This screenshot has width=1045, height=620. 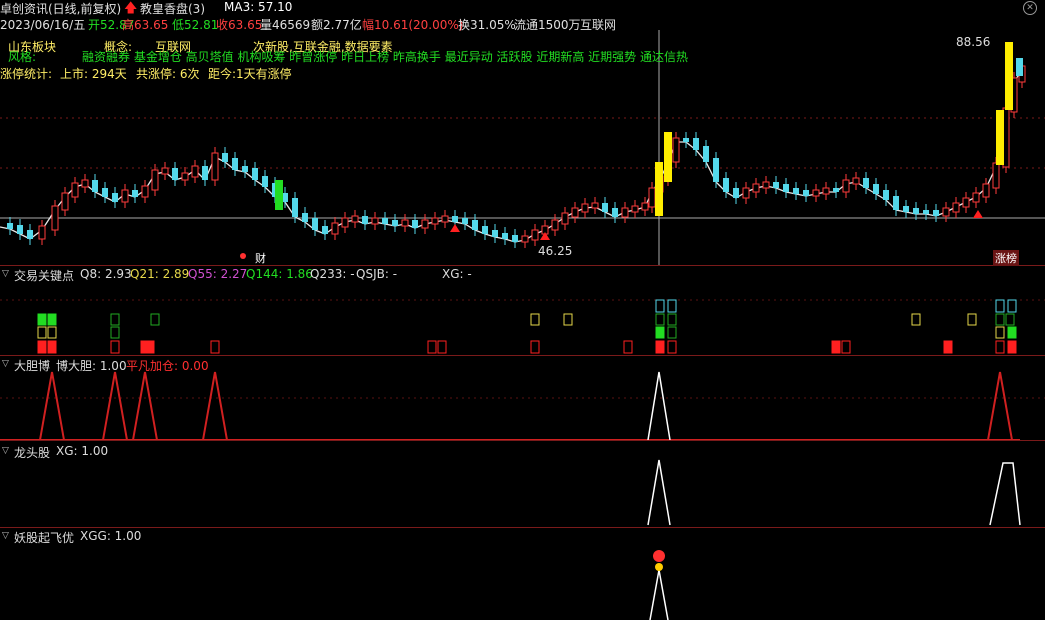 I want to click on panel1-q144: Q144: 1.86, so click(x=279, y=274).